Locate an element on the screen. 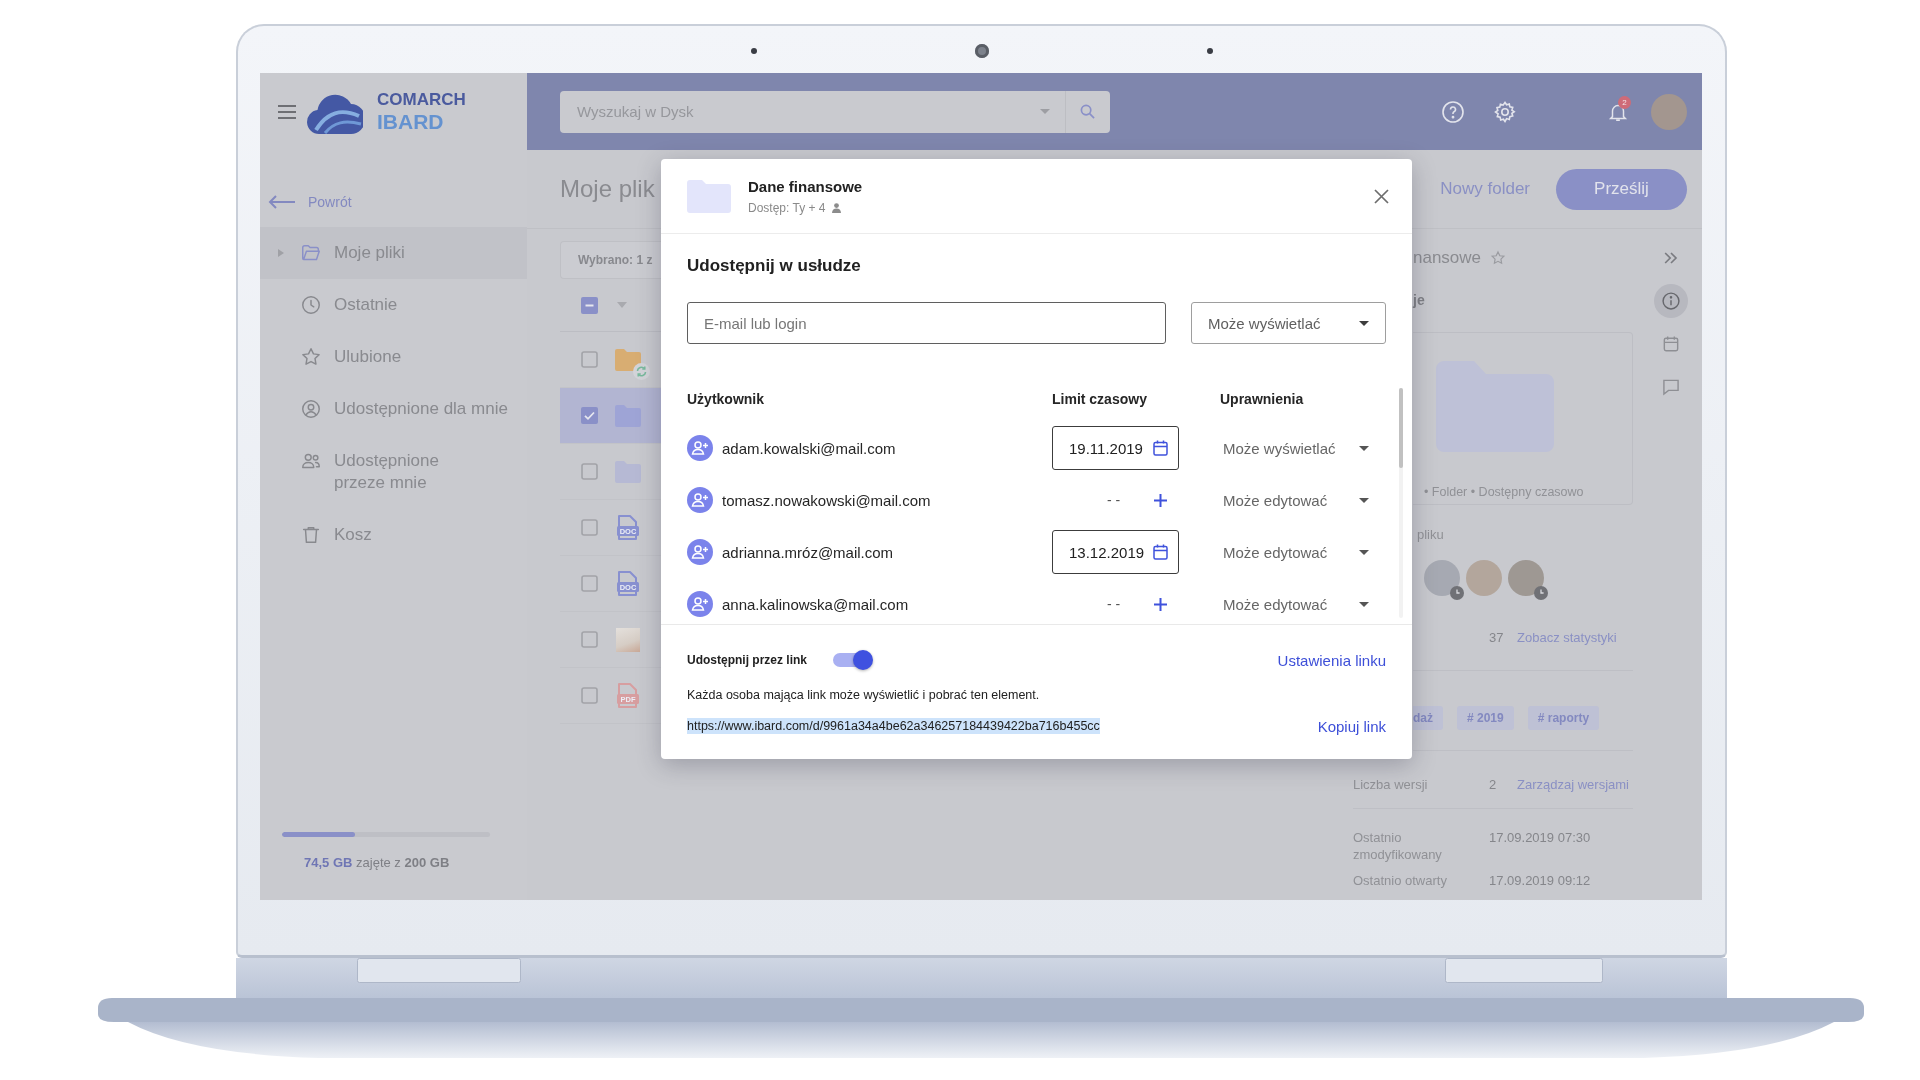 This screenshot has height=1080, width=1920. versions-count: 2 is located at coordinates (1493, 784).